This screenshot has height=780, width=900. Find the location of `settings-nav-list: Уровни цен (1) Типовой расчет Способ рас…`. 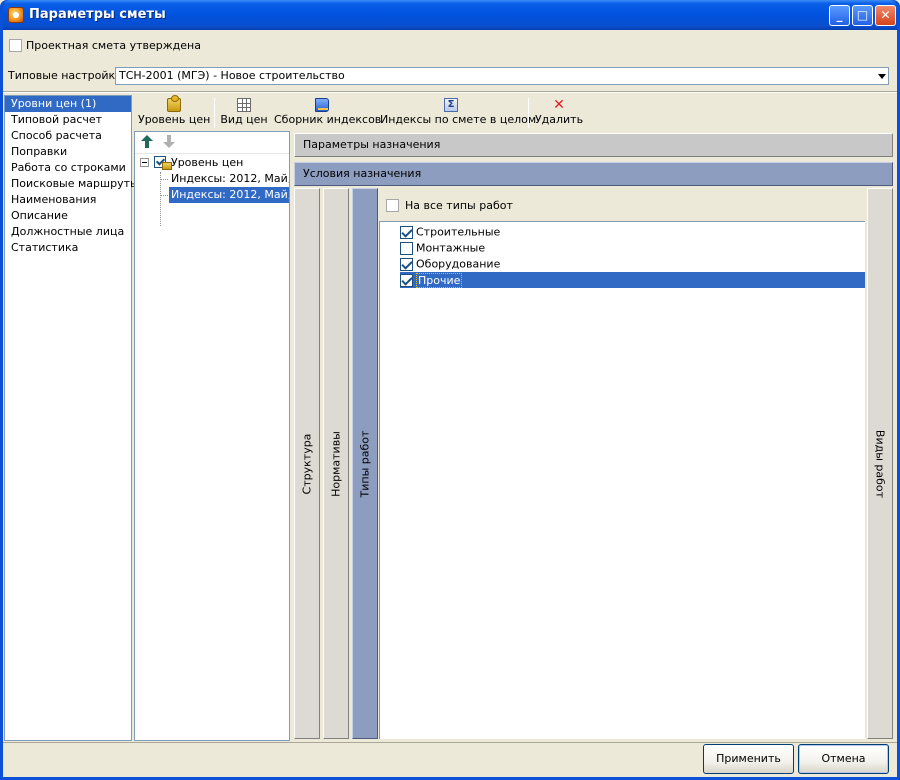

settings-nav-list: Уровни цен (1) Типовой расчет Способ рас… is located at coordinates (71, 418).